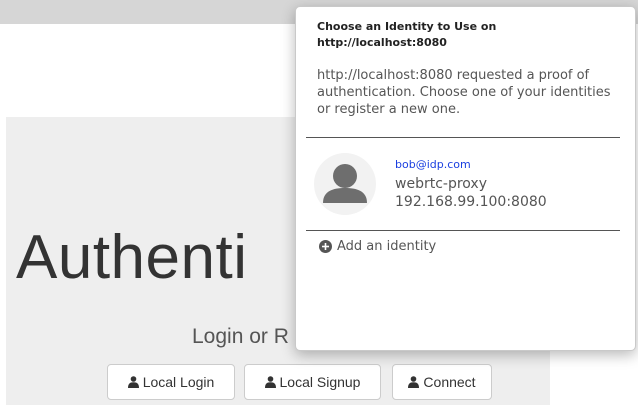  Describe the element at coordinates (449, 382) in the screenshot. I see `connect-label: Connect` at that location.